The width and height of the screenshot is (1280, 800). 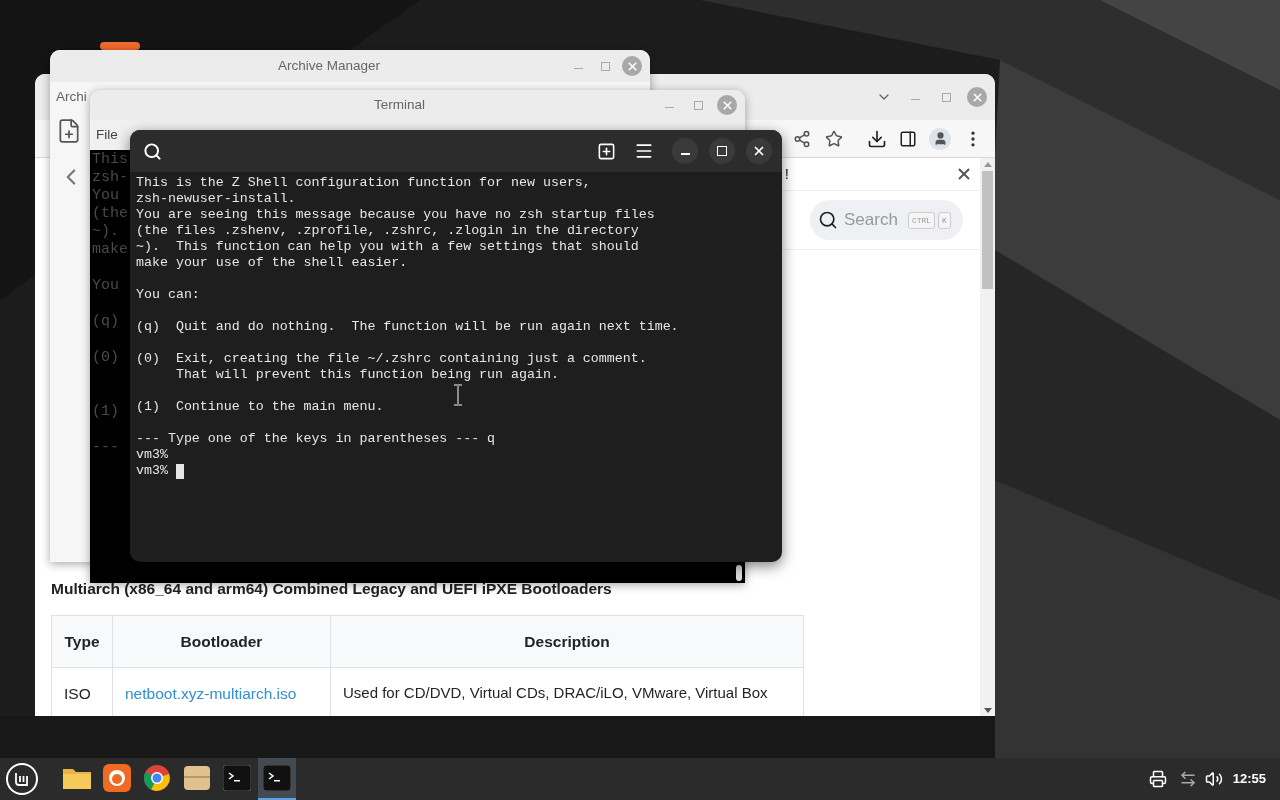 I want to click on terminal-line: (0), so click(x=105, y=358).